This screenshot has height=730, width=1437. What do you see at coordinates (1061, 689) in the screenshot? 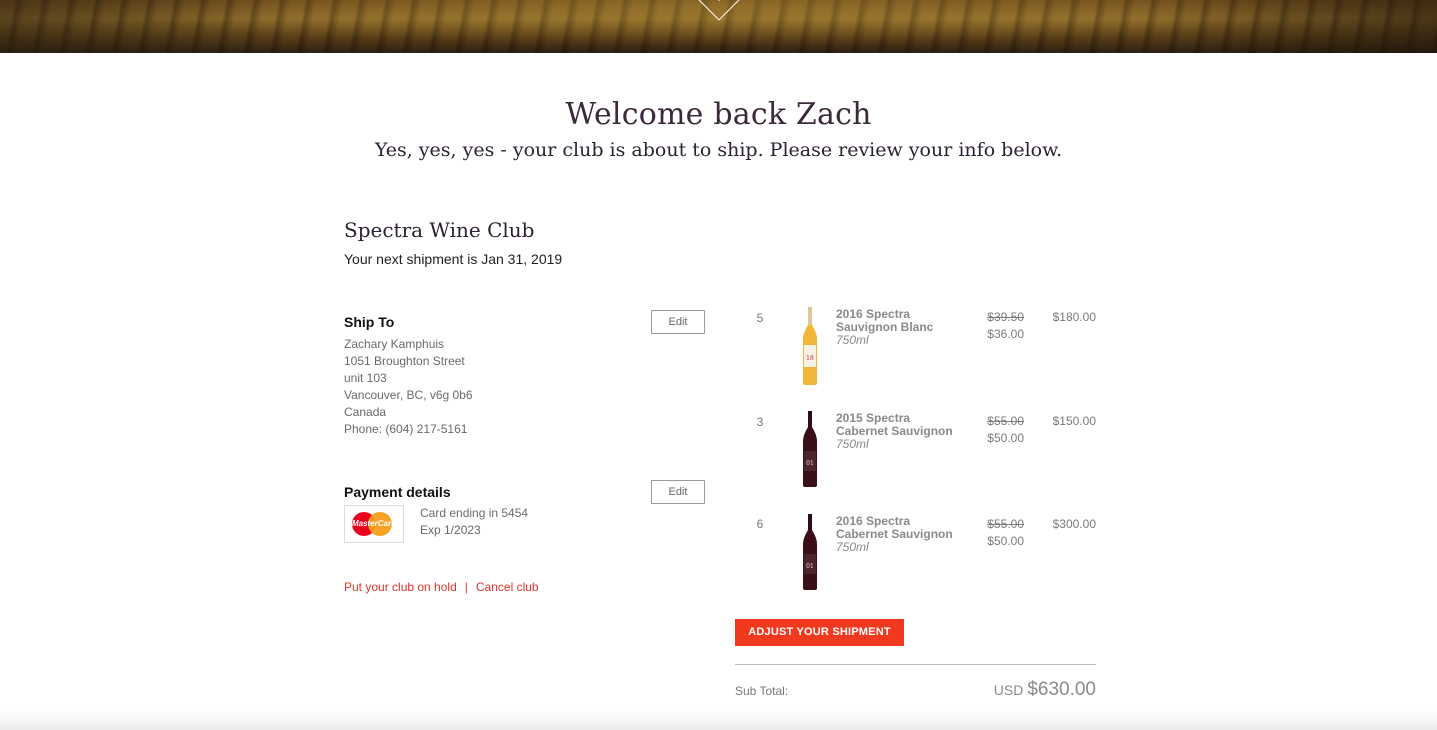
I see `subtotal-amount: $630.00` at bounding box center [1061, 689].